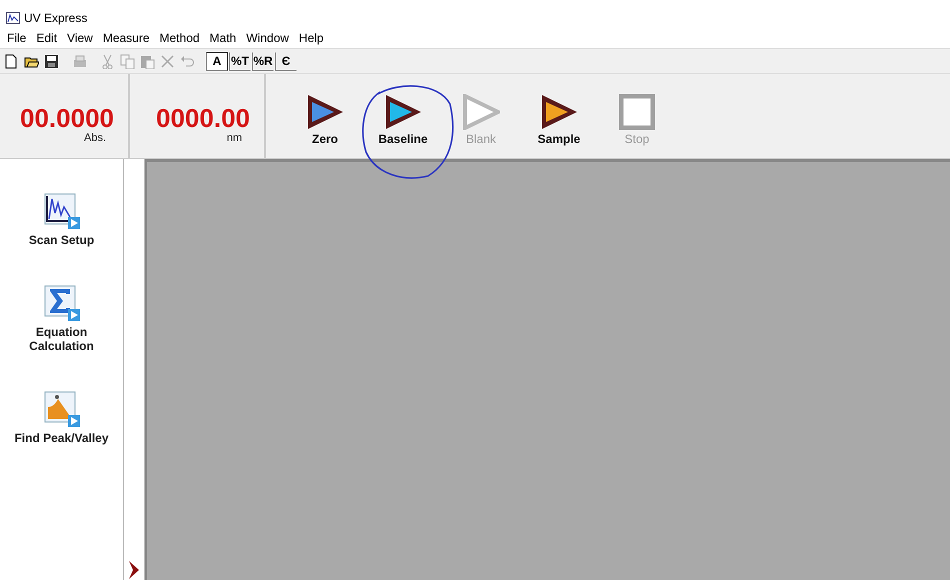  I want to click on chevron-icon, so click(134, 570).